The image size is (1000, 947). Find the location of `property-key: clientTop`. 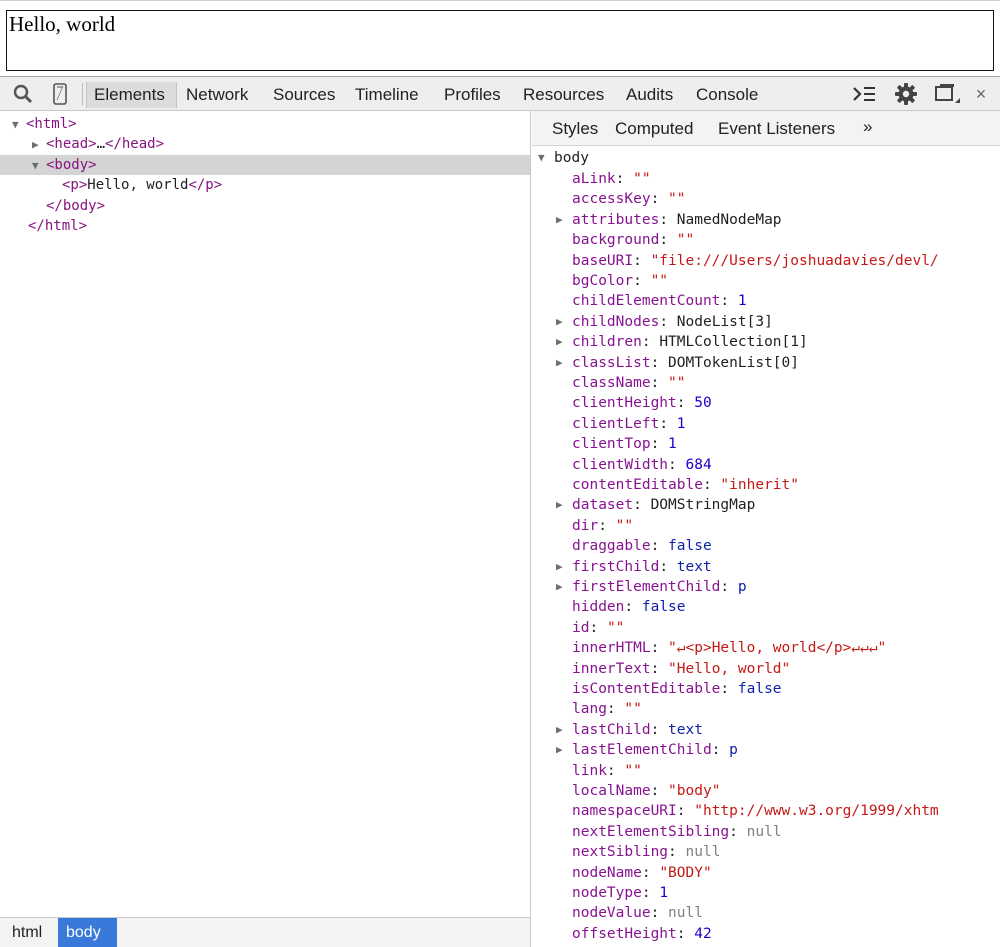

property-key: clientTop is located at coordinates (611, 444).